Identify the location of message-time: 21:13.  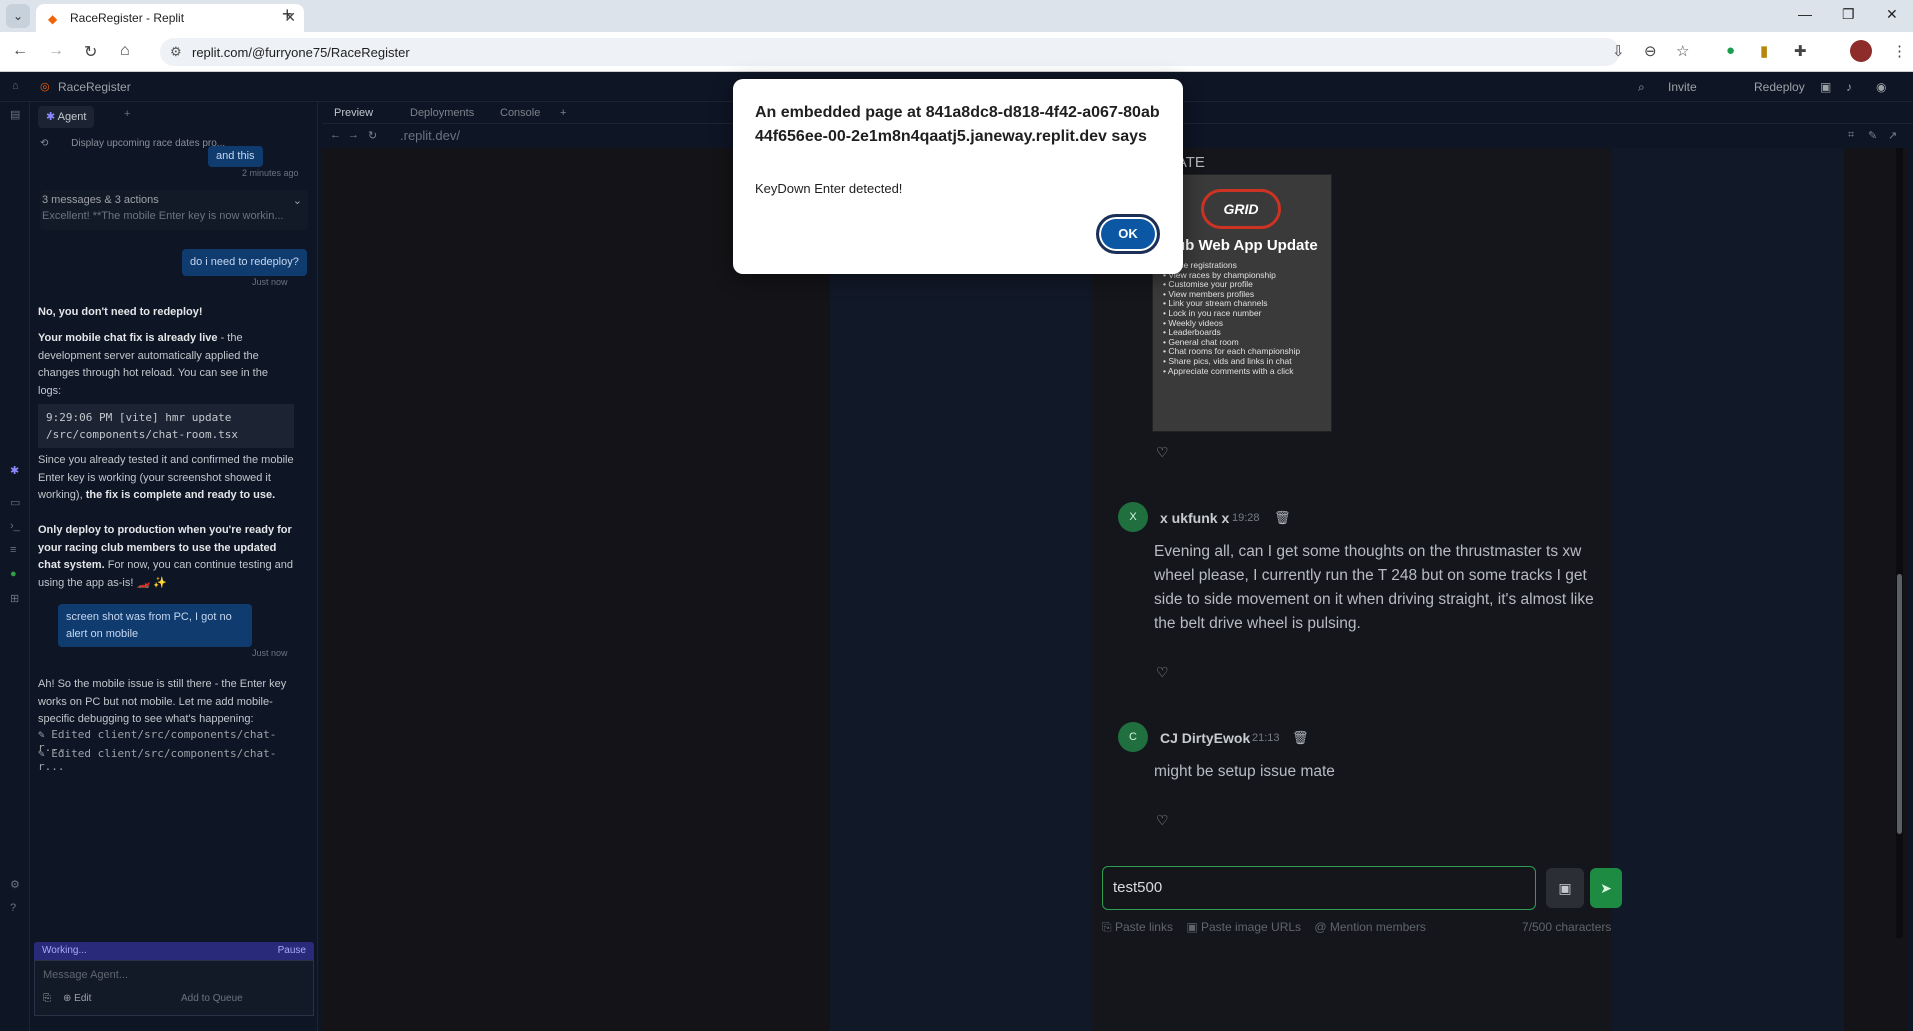
(1266, 738).